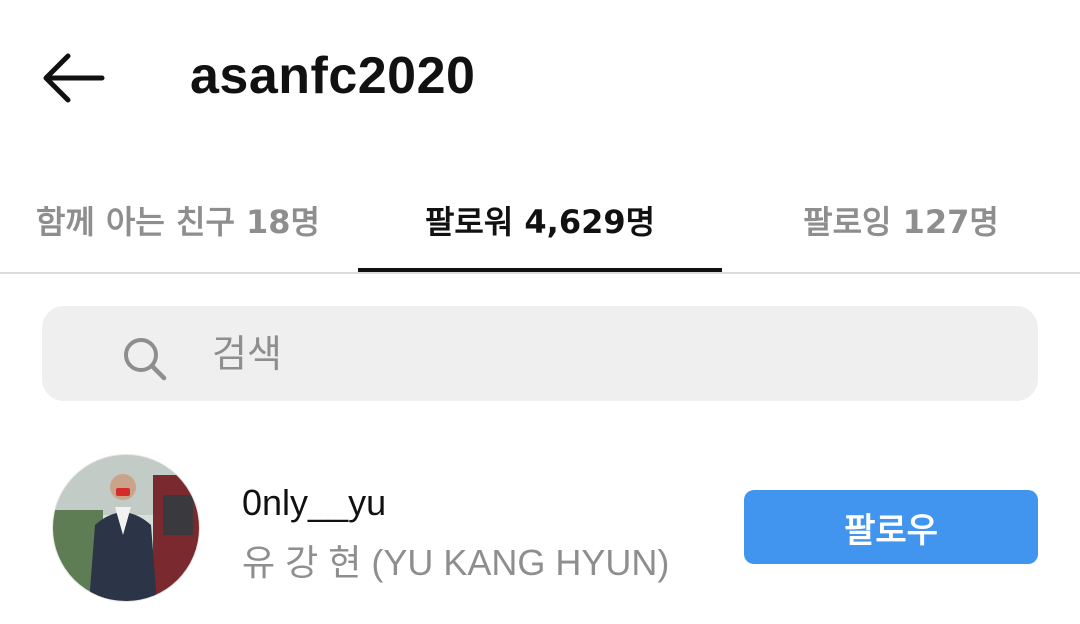  Describe the element at coordinates (178, 220) in the screenshot. I see `tab-mutual-friends: 함께 아는 친구 18명` at that location.